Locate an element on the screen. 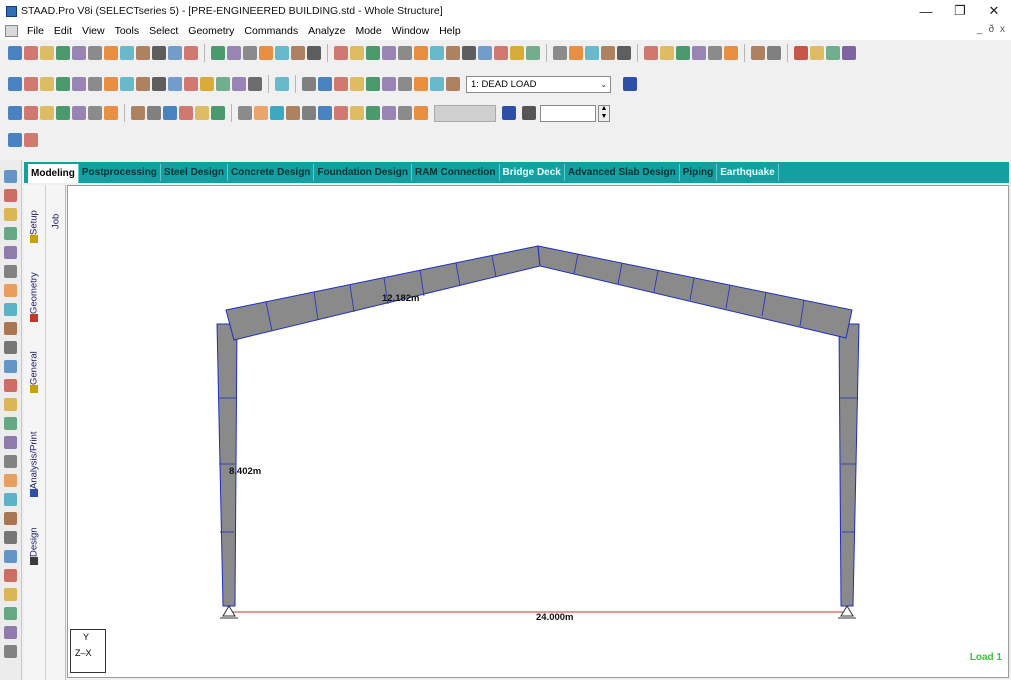  menu-analyze: Analyze is located at coordinates (326, 31).